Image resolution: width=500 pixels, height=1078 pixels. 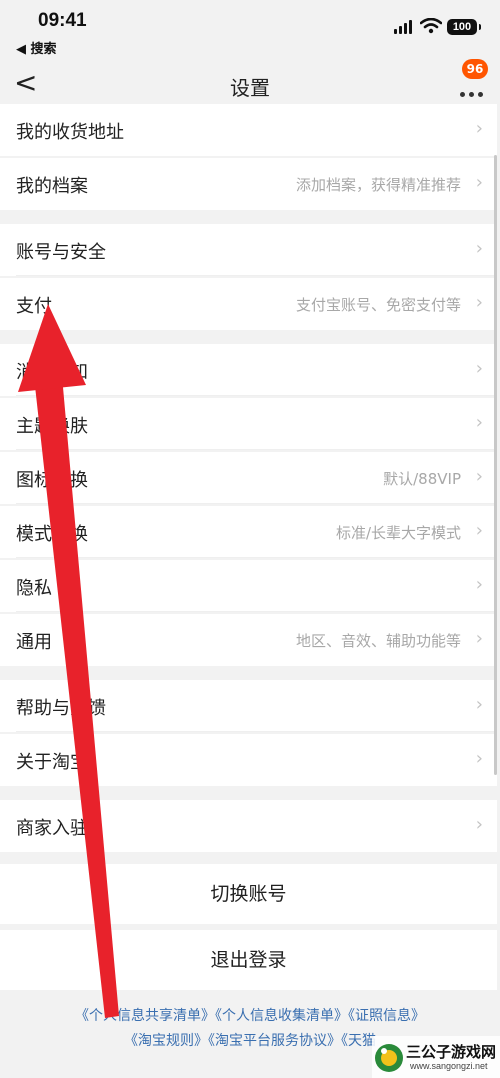 What do you see at coordinates (248, 424) in the screenshot?
I see `settings-row-theme: 主题换肤 ›` at bounding box center [248, 424].